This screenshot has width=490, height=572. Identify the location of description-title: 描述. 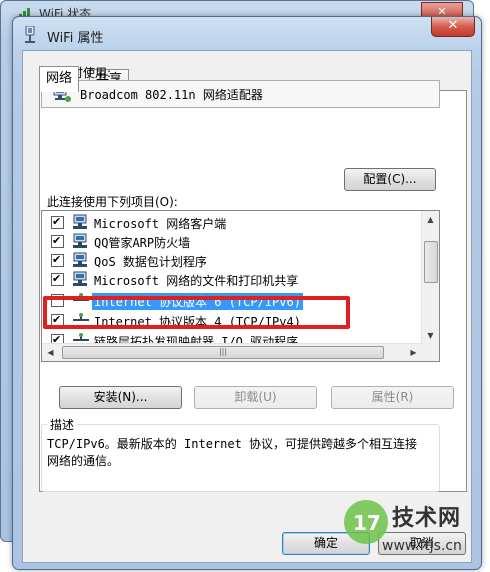
(62, 424).